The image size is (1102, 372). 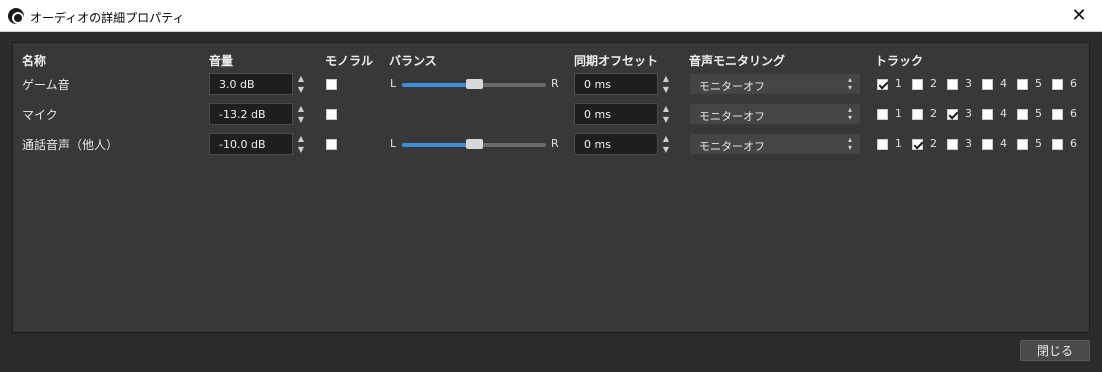 What do you see at coordinates (551, 16) in the screenshot?
I see `title-bar: オーディオの詳細プロパティ ✕` at bounding box center [551, 16].